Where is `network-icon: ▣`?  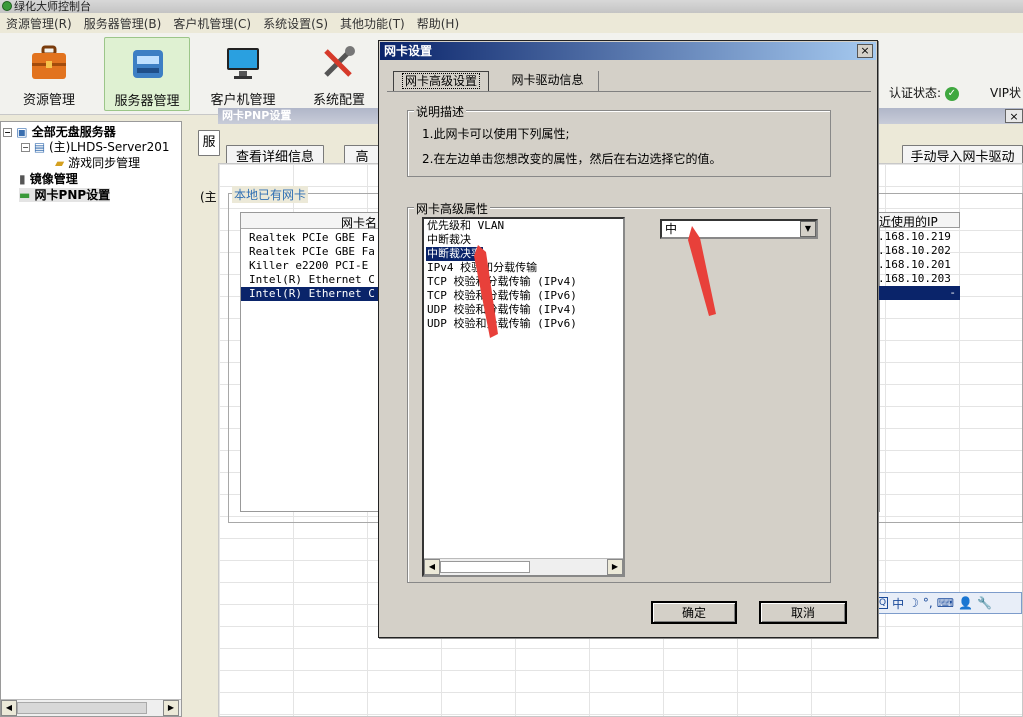 network-icon: ▣ is located at coordinates (22, 132).